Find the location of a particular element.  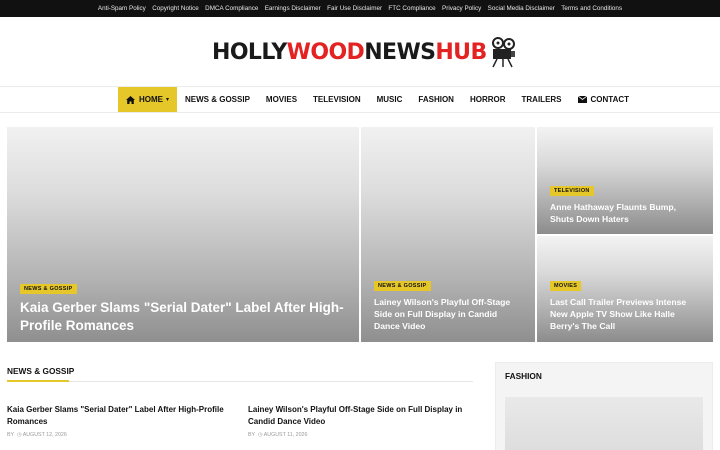

link-social-media-disclaimer: Social Media Disclaimer is located at coordinates (521, 8).